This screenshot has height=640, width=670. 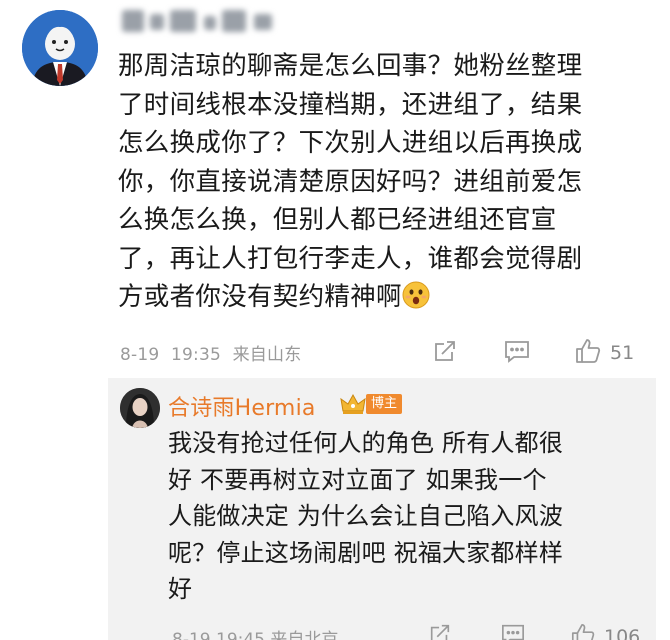 I want to click on repost-button, so click(x=445, y=353).